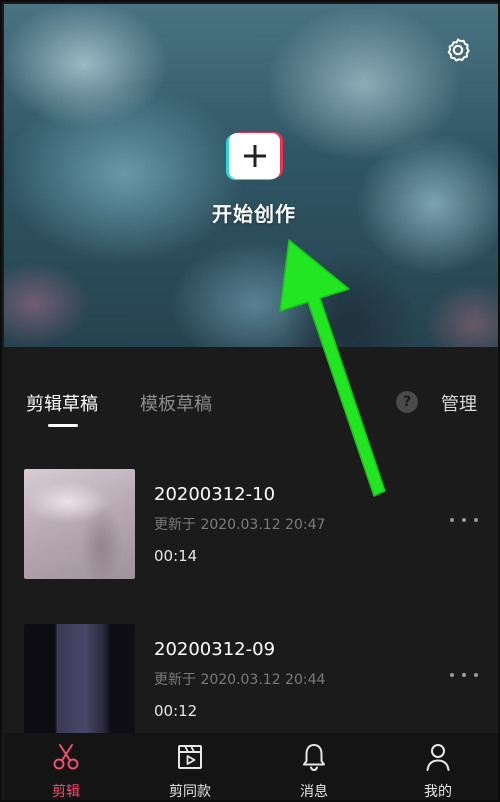 This screenshot has height=802, width=500. Describe the element at coordinates (62, 403) in the screenshot. I see `tab-edit-drafts: 剪辑草稿` at that location.